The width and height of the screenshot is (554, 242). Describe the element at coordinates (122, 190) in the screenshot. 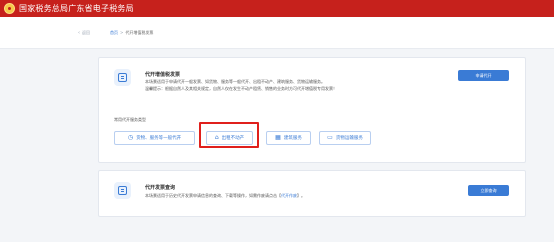

I see `query-icon` at that location.